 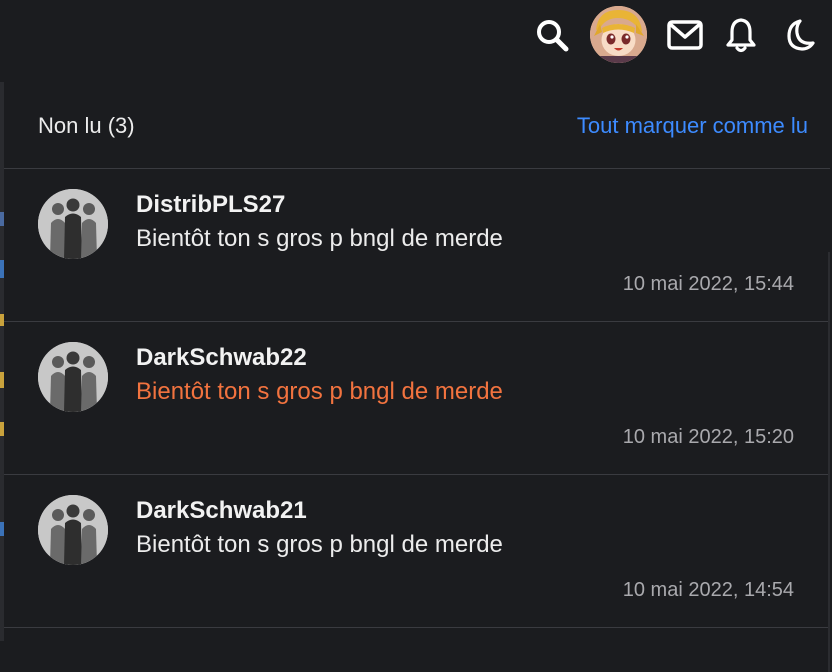 What do you see at coordinates (211, 204) in the screenshot?
I see `sender-username: DistribPLS27` at bounding box center [211, 204].